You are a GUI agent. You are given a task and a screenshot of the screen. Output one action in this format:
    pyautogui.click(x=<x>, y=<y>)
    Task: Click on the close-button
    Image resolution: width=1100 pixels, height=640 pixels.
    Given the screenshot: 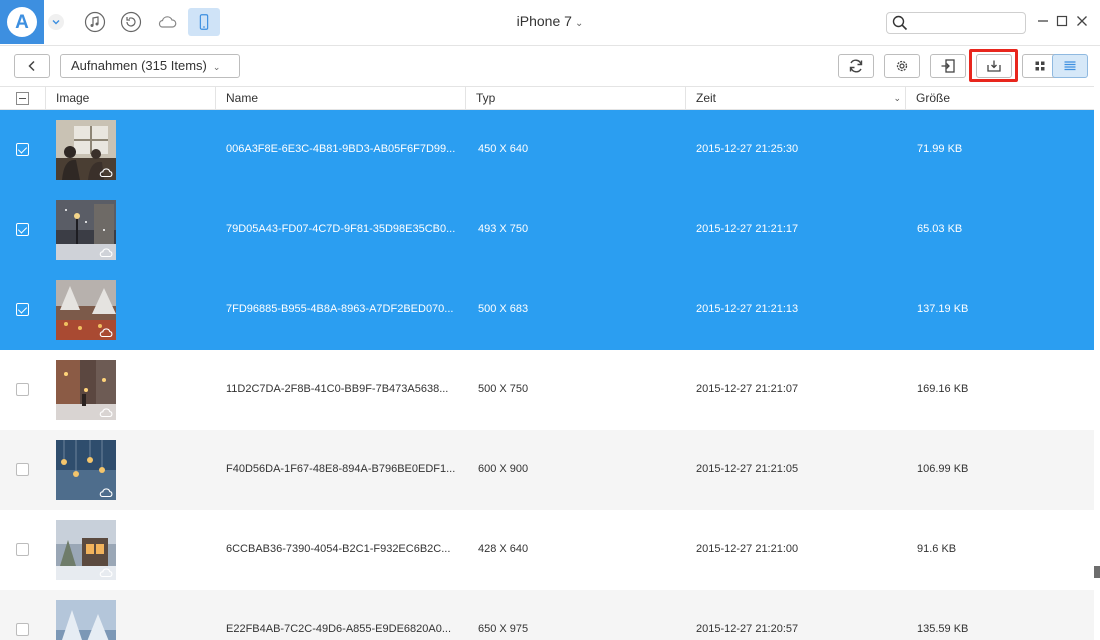 What is the action you would take?
    pyautogui.click(x=1082, y=21)
    